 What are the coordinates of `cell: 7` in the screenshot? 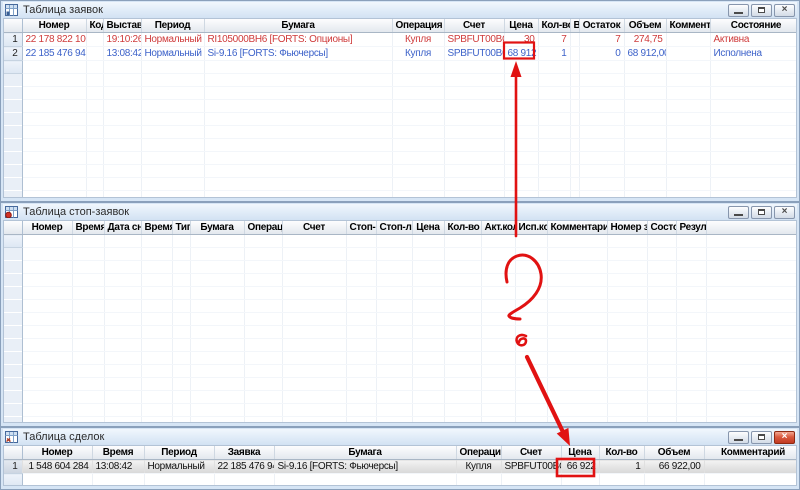 It's located at (602, 39).